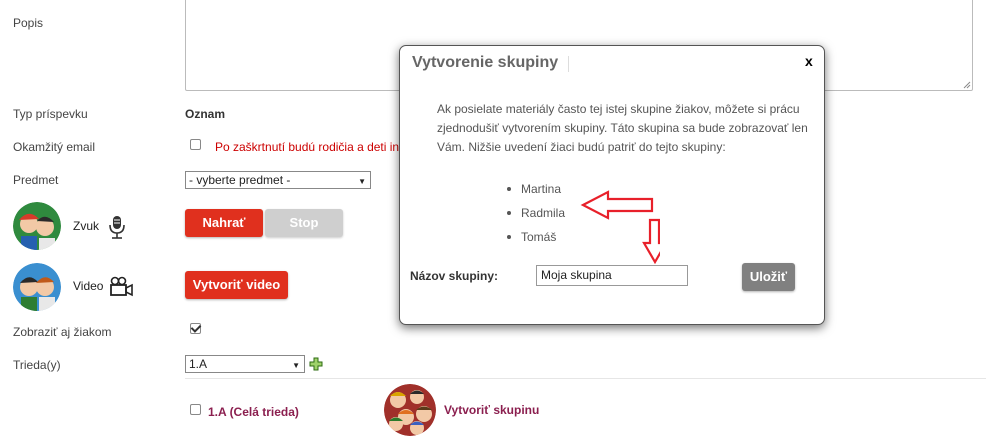 The width and height of the screenshot is (996, 443). Describe the element at coordinates (240, 180) in the screenshot. I see `subject-select-value: - vyberte predmet -` at that location.